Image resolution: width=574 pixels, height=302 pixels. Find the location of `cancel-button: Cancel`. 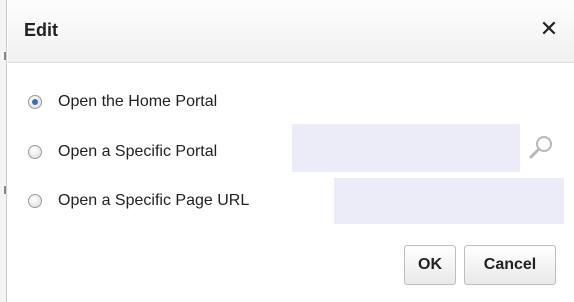

cancel-button: Cancel is located at coordinates (510, 265).